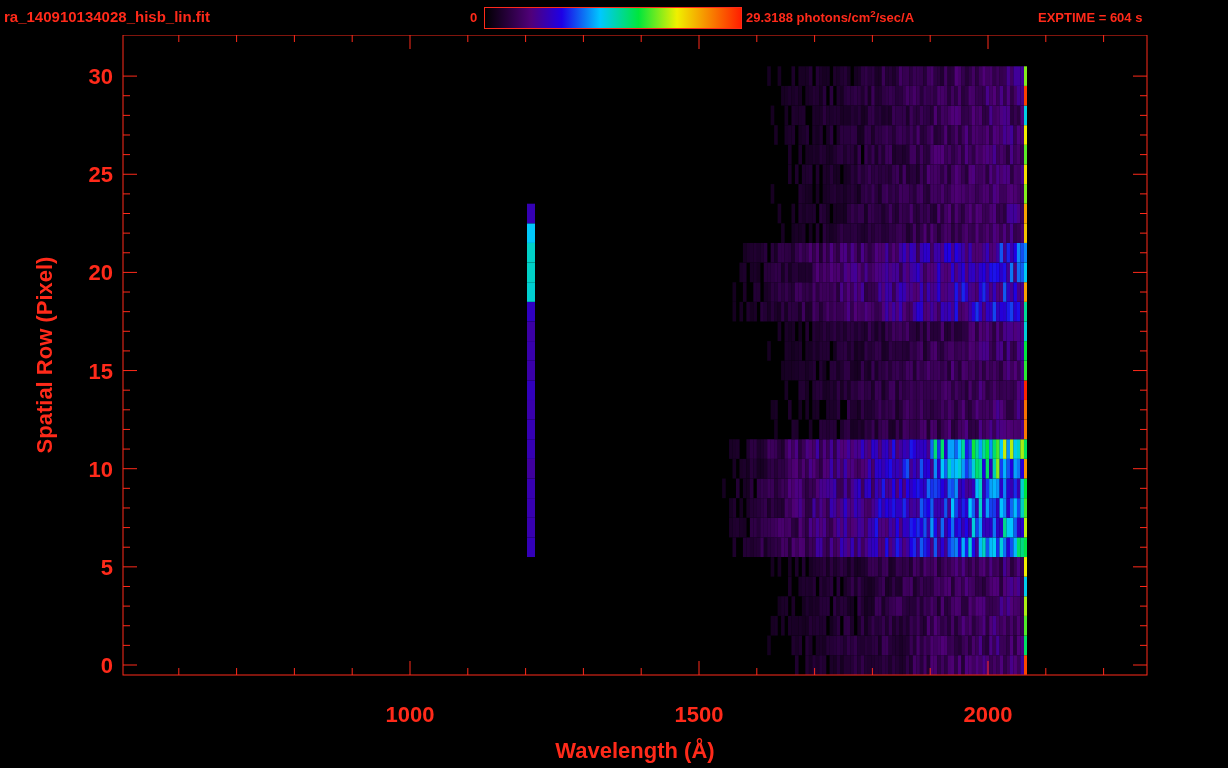 This screenshot has height=768, width=1228. I want to click on y-tick-label: 0, so click(106, 665).